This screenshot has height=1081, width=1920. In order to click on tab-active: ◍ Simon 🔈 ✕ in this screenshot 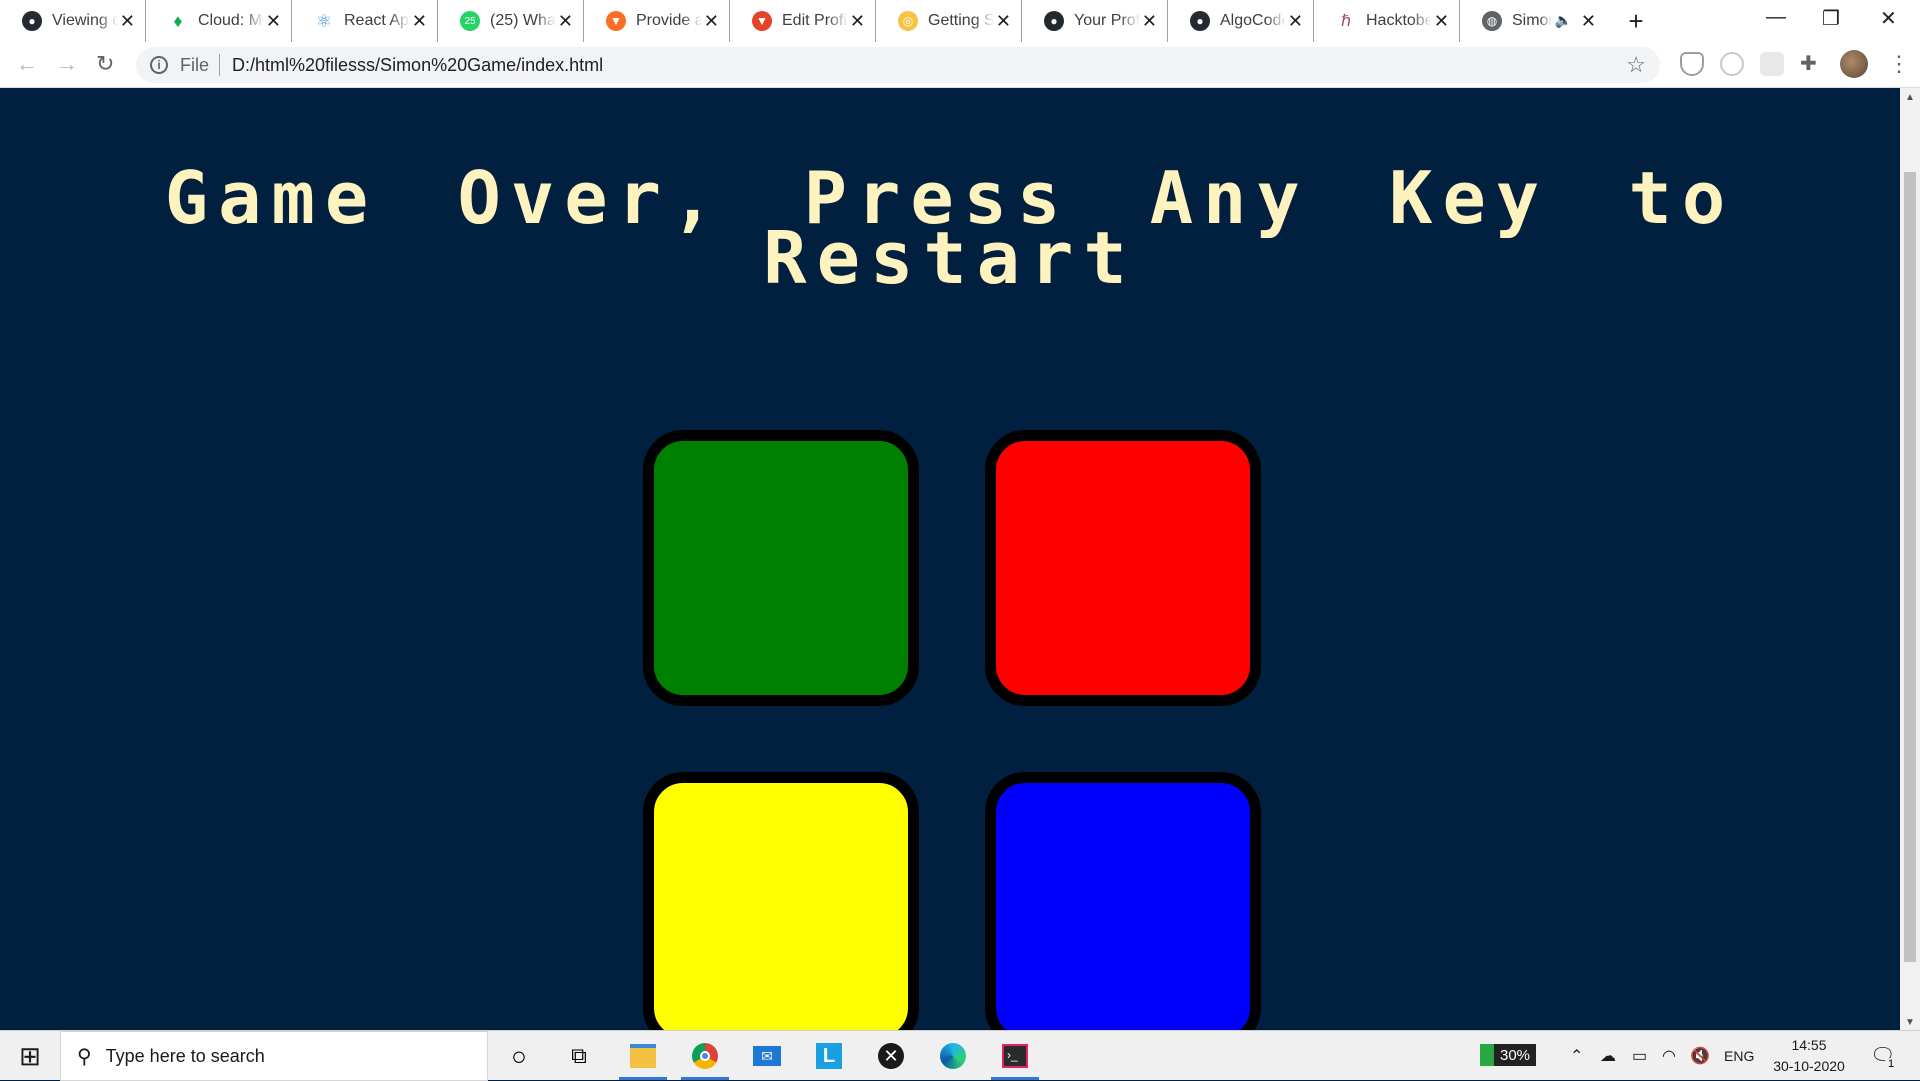, I will do `click(1533, 21)`.